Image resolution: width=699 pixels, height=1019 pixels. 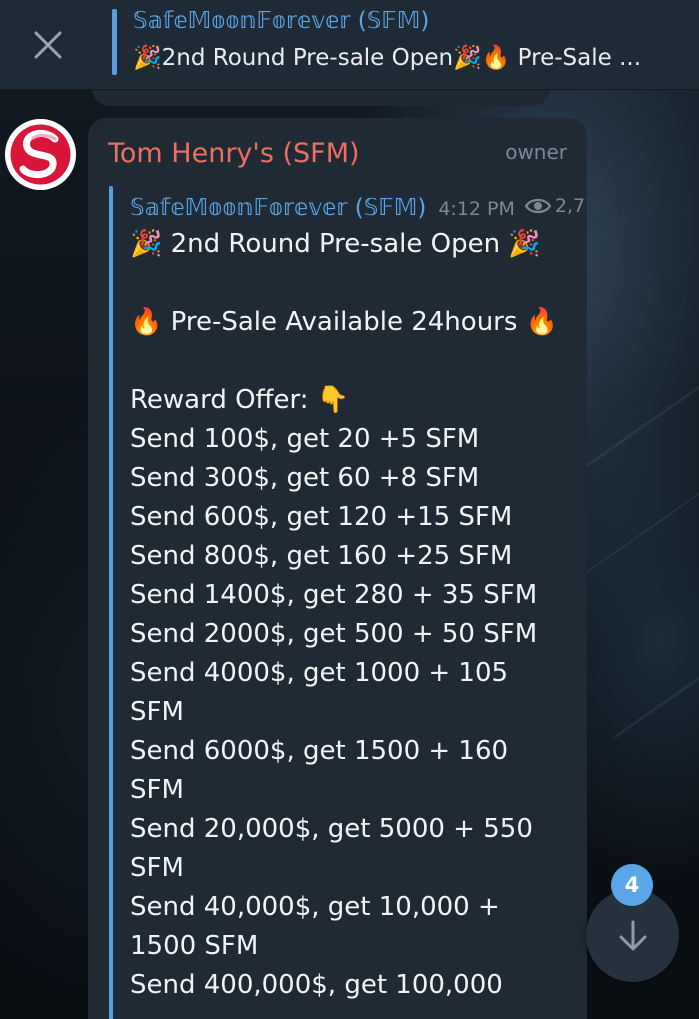 What do you see at coordinates (281, 21) in the screenshot?
I see `pinned-channel-title: 𝕊𝕒𝕗𝕖𝕄𝕠𝕠𝕟𝔽𝕠𝕣𝕖𝕧𝕖𝕣 (𝕊𝔽𝕄)` at bounding box center [281, 21].